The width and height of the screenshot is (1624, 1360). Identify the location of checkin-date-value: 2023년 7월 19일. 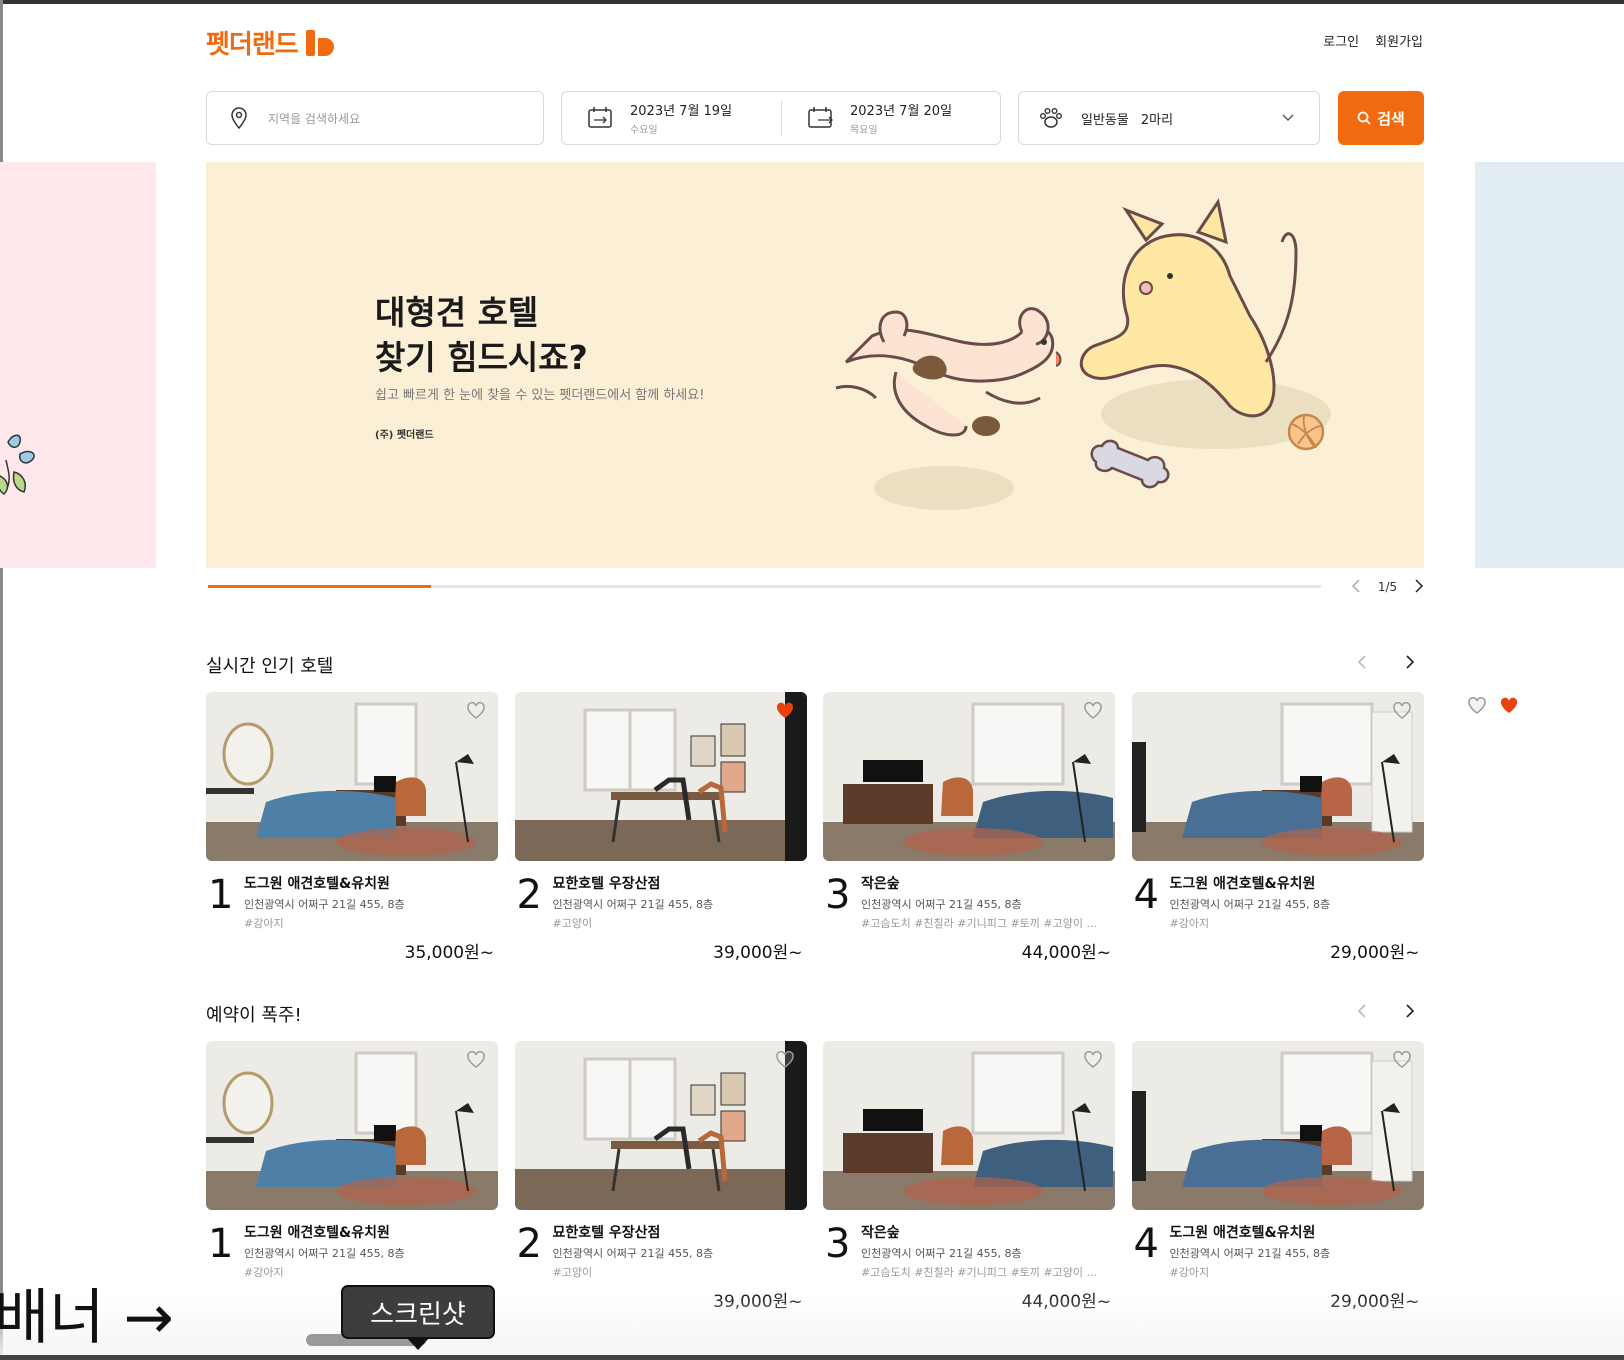
(681, 111).